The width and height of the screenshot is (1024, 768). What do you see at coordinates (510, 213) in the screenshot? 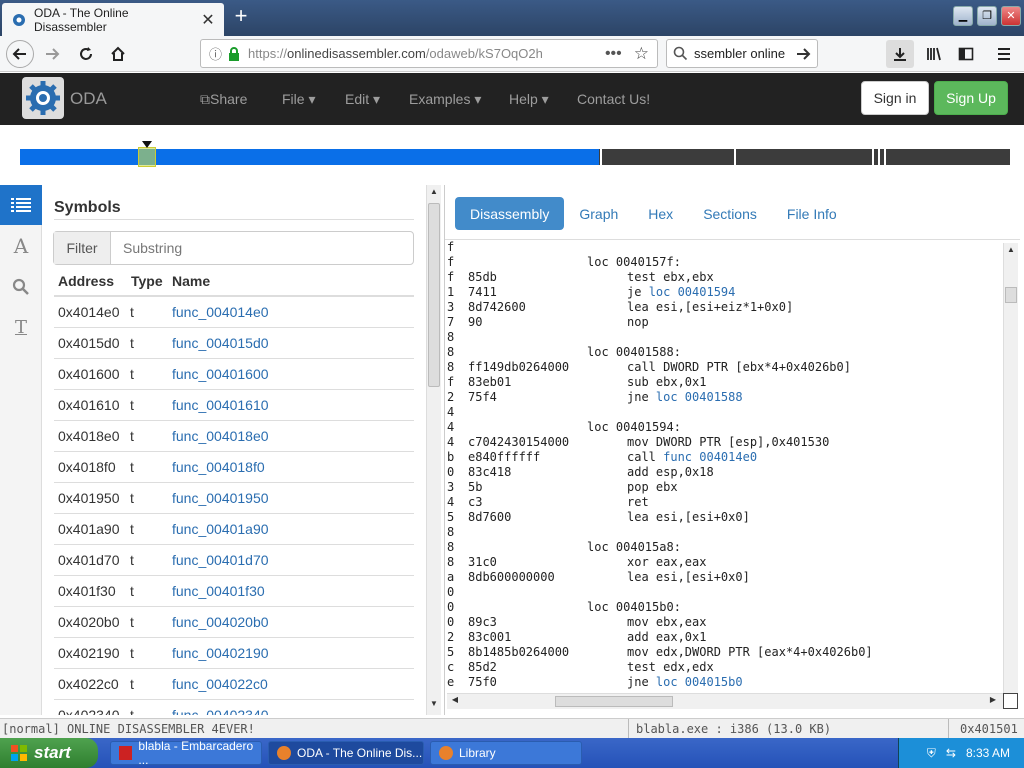
I see `tab-disassembly: Disassembly` at bounding box center [510, 213].